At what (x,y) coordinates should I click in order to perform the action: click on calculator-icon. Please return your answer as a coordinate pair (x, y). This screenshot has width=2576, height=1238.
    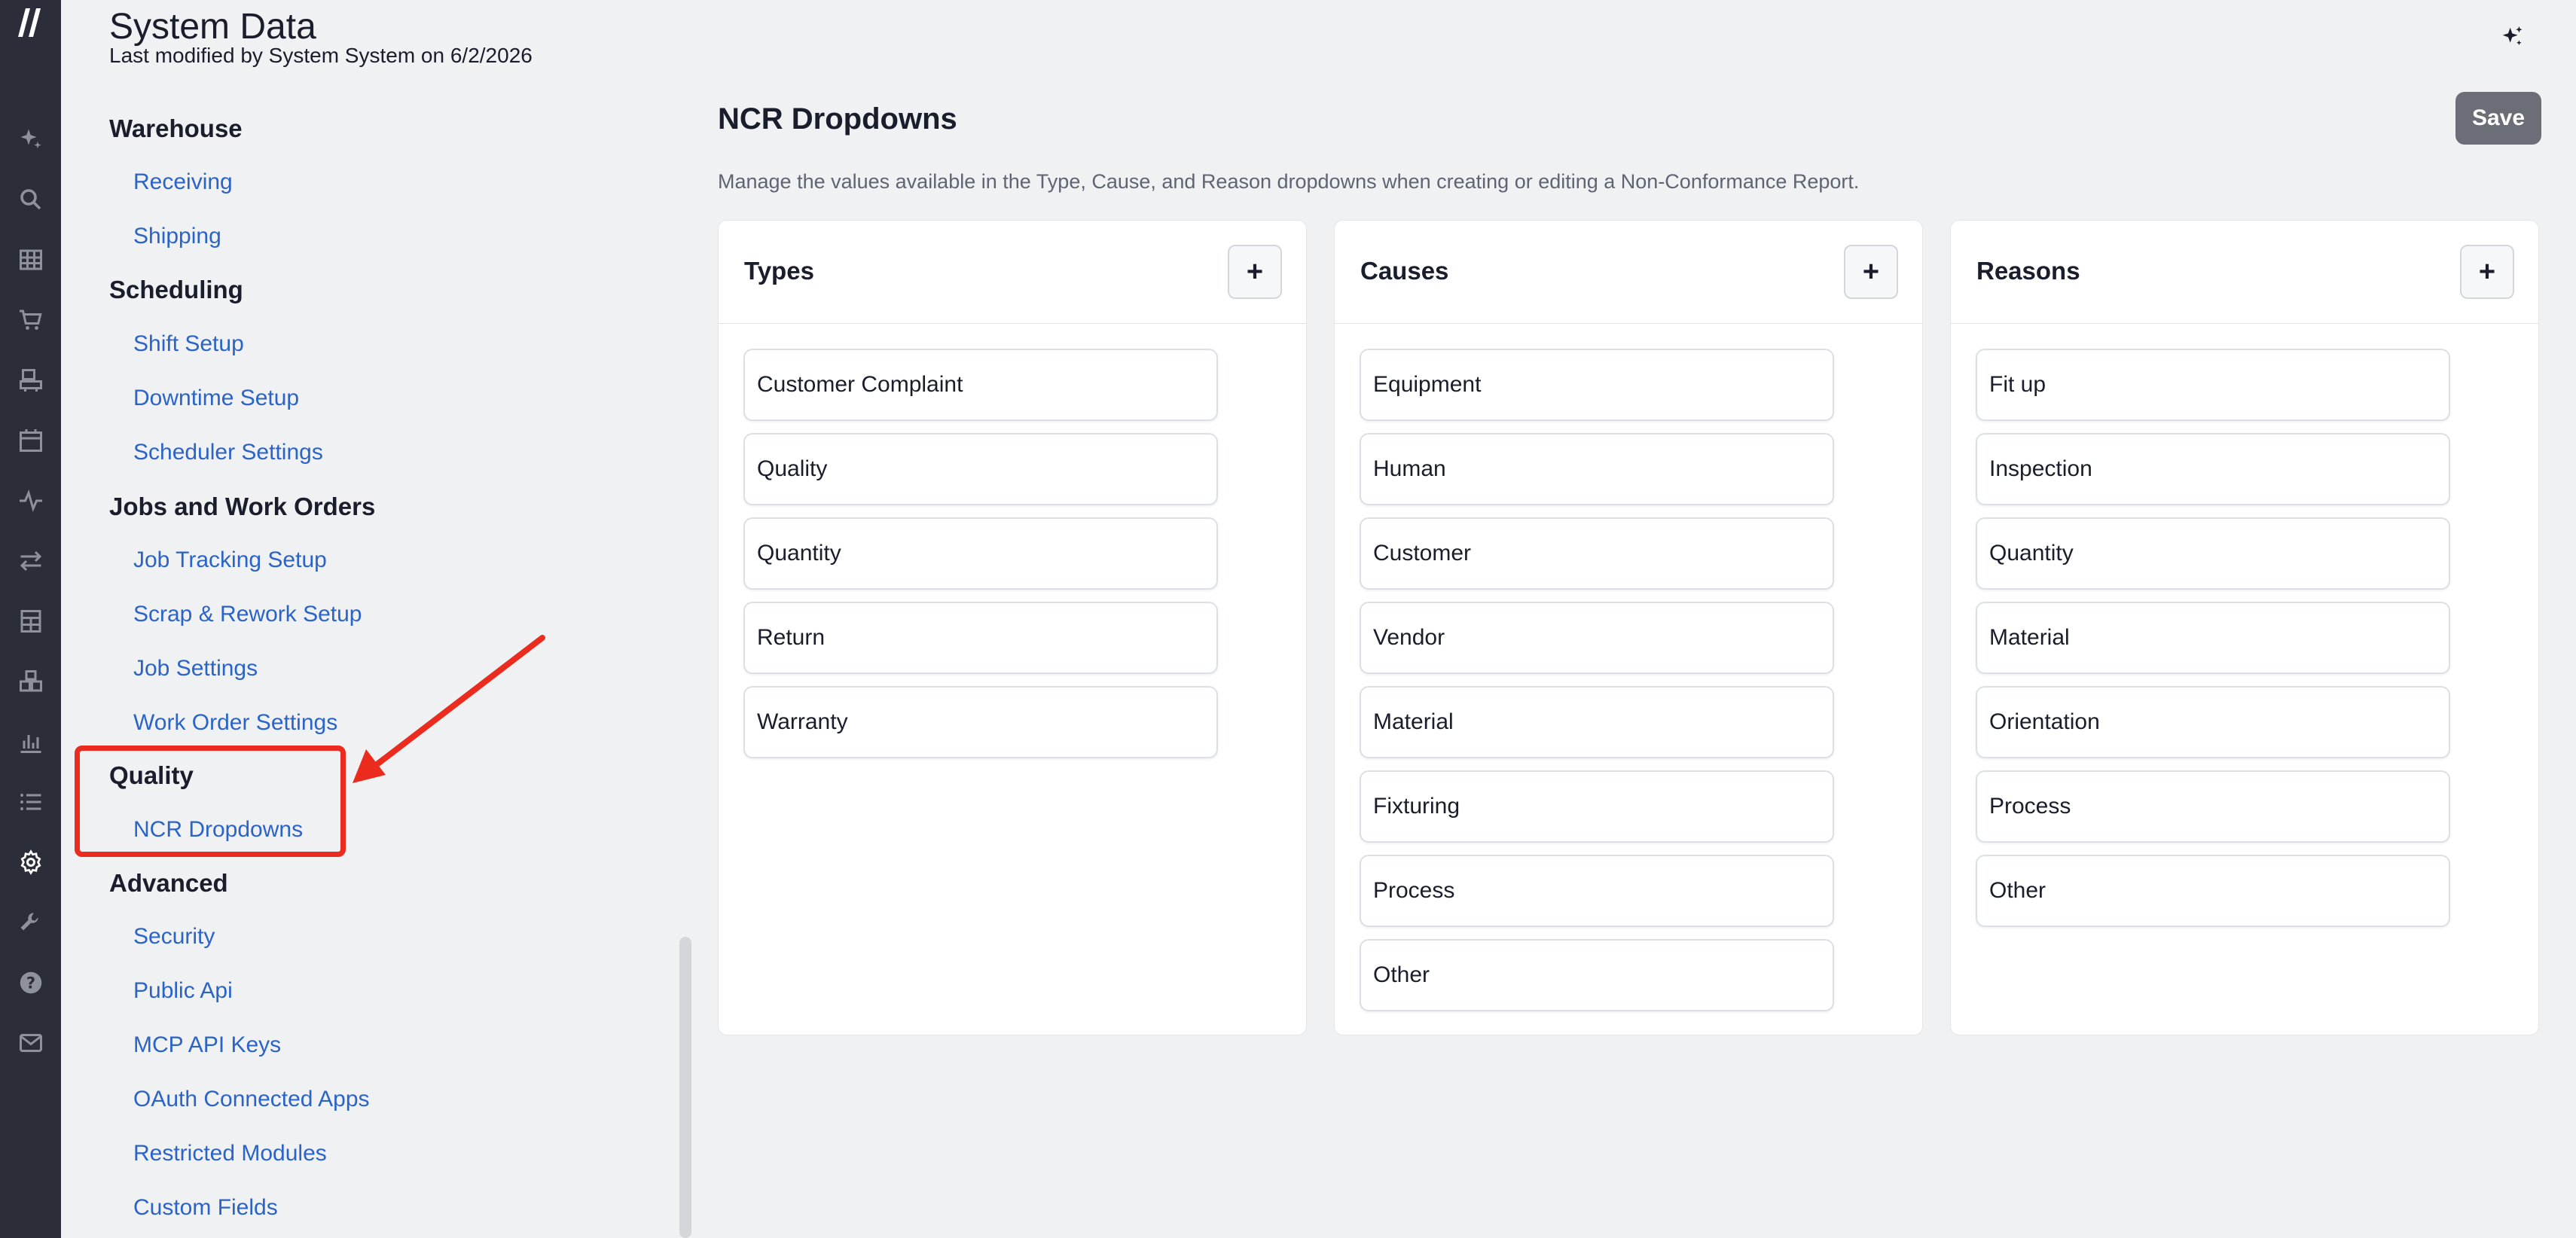
    Looking at the image, I should click on (31, 621).